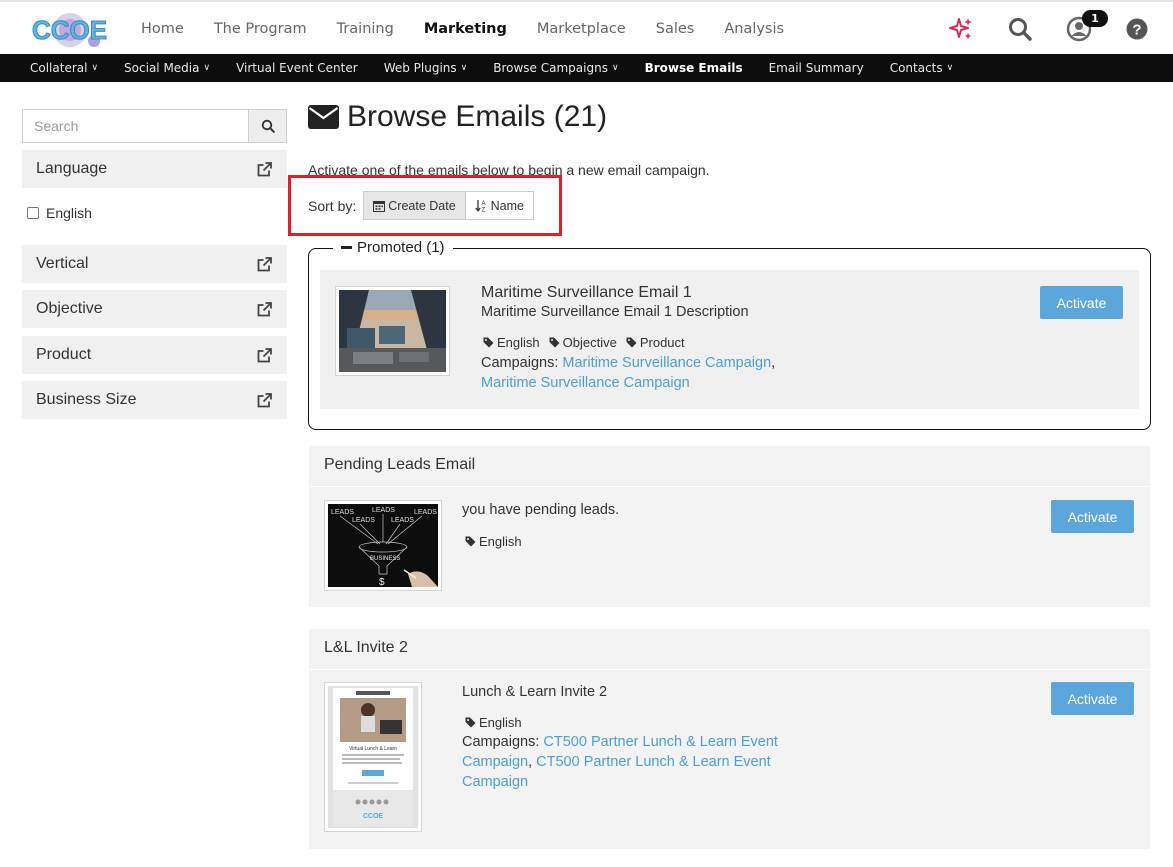 The width and height of the screenshot is (1173, 867). I want to click on collapse-icon, so click(346, 247).